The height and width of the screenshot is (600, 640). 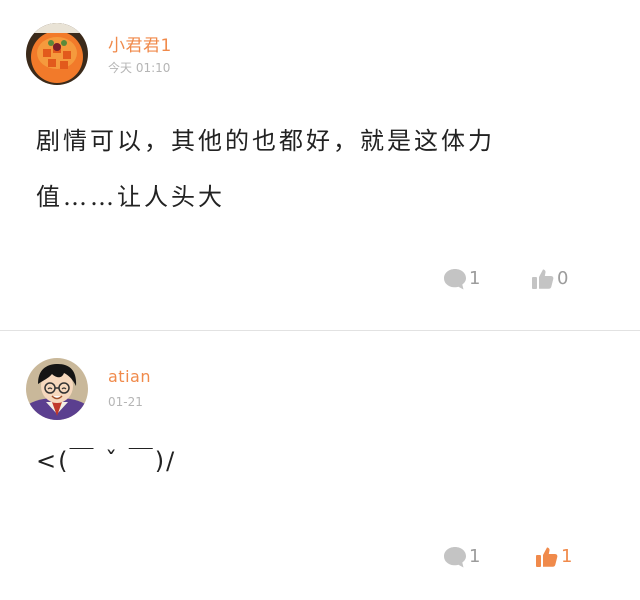 I want to click on comment-text: <(￣ ˇ ￣)/, so click(x=106, y=461).